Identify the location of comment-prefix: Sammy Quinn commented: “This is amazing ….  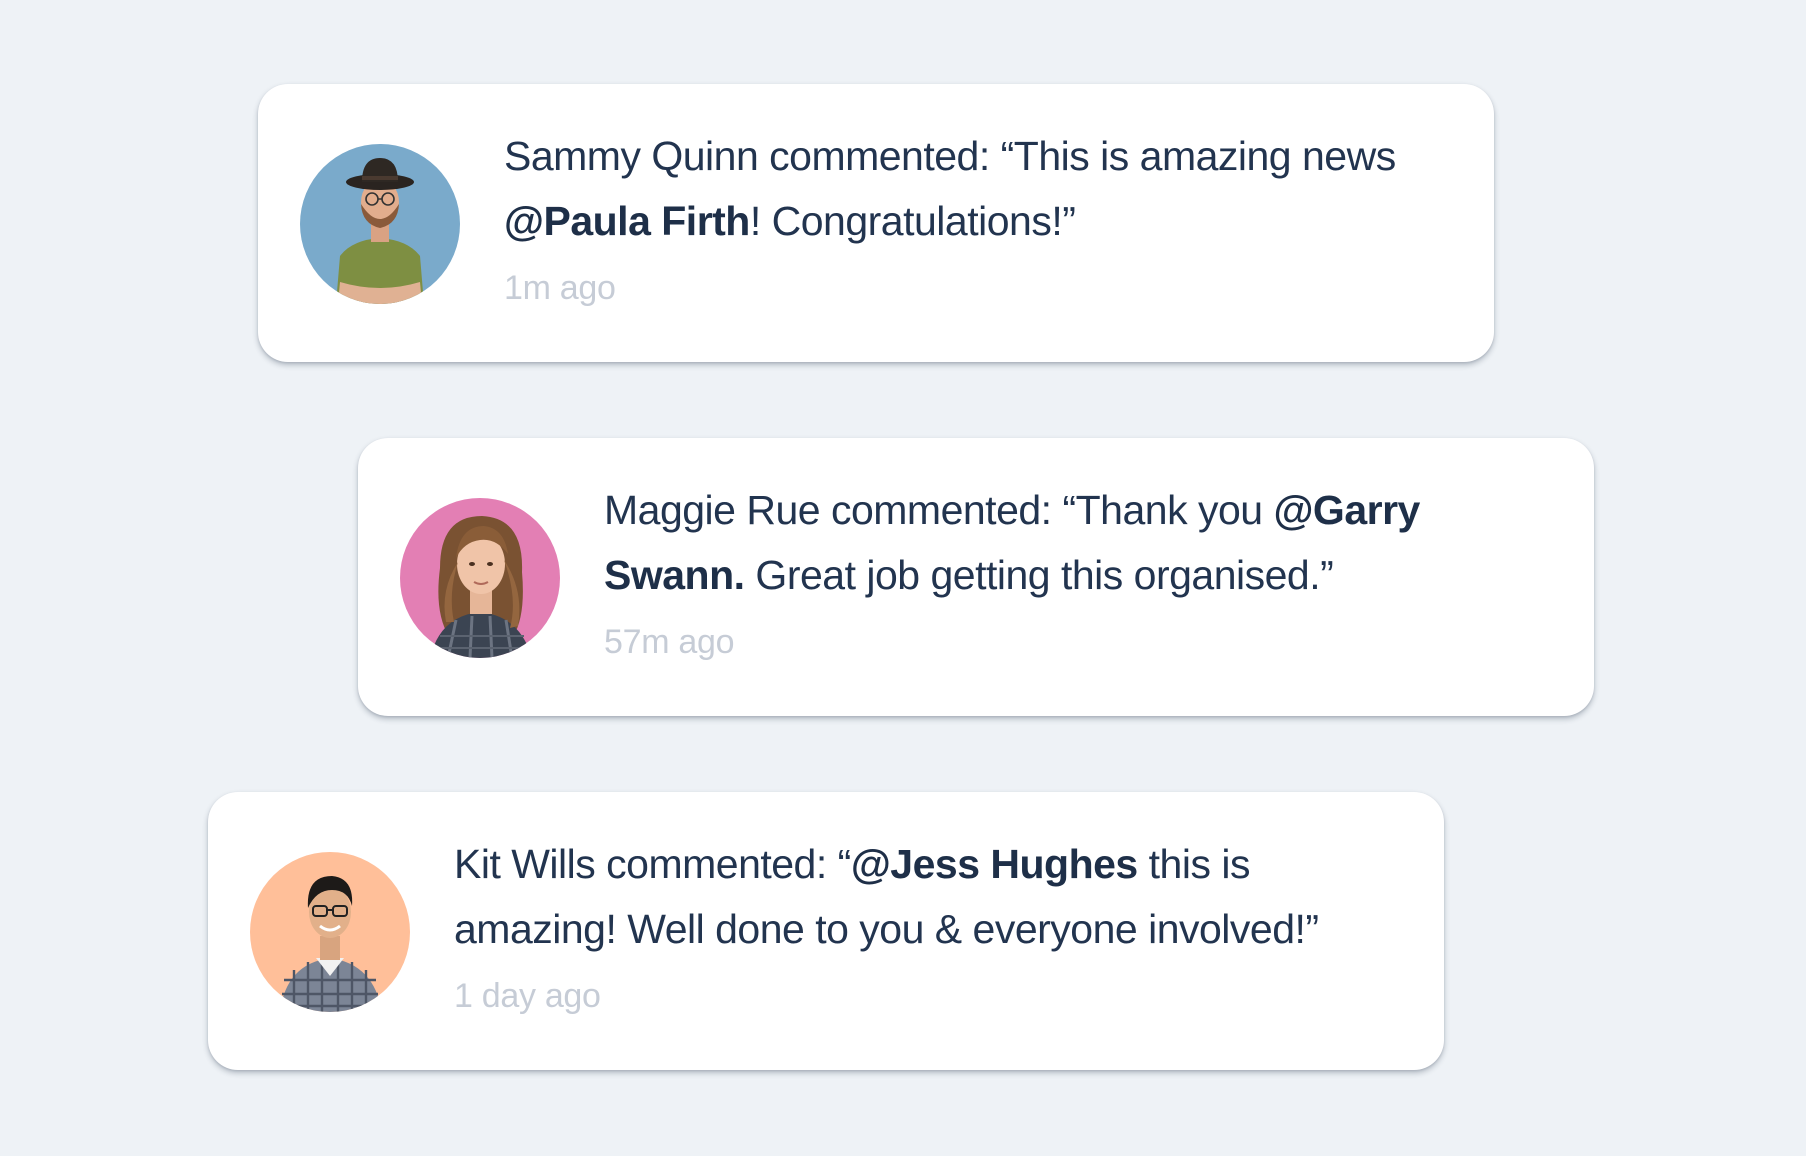
(950, 156).